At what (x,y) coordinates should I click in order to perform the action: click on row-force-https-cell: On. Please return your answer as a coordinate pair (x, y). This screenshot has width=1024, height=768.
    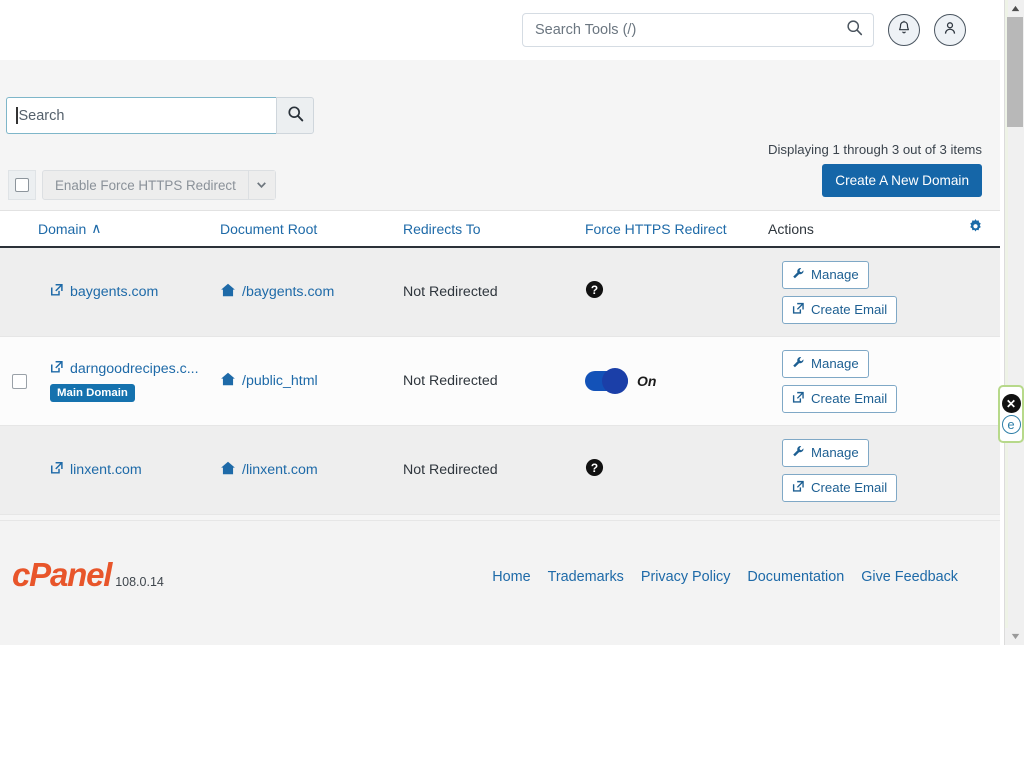
    Looking at the image, I should click on (676, 381).